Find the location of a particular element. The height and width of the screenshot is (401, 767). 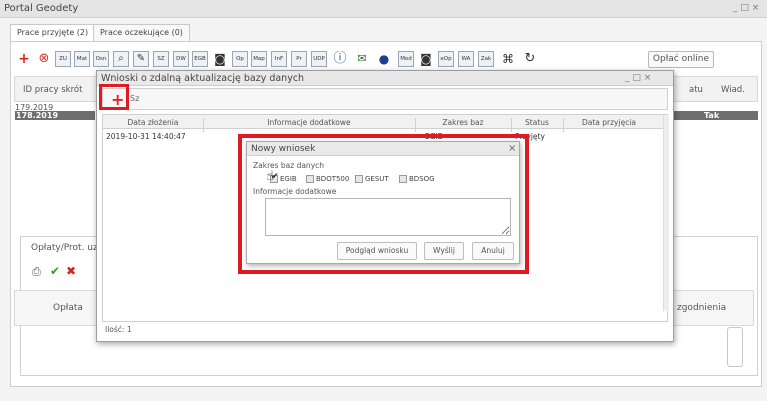

column-header-info: Informacje dodatkowe is located at coordinates (309, 122).